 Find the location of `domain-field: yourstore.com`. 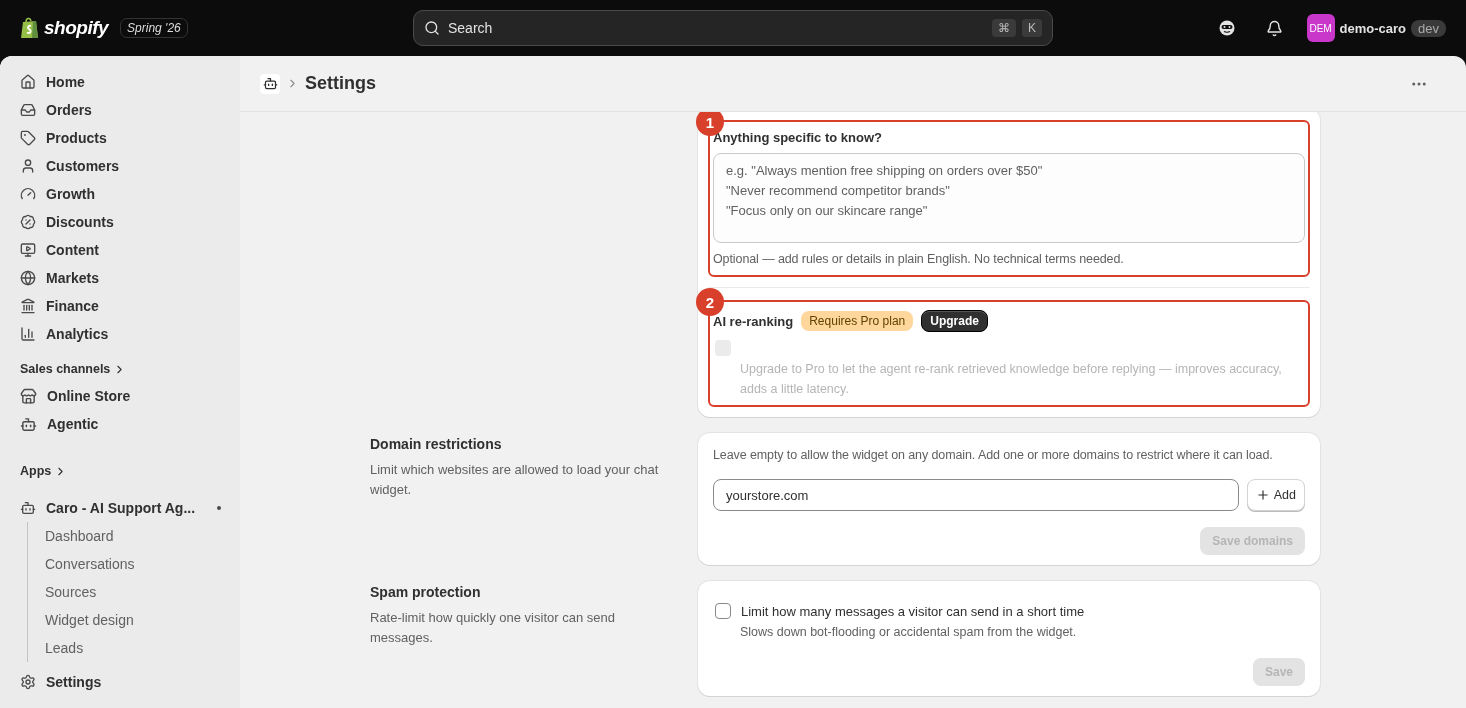

domain-field: yourstore.com is located at coordinates (976, 495).